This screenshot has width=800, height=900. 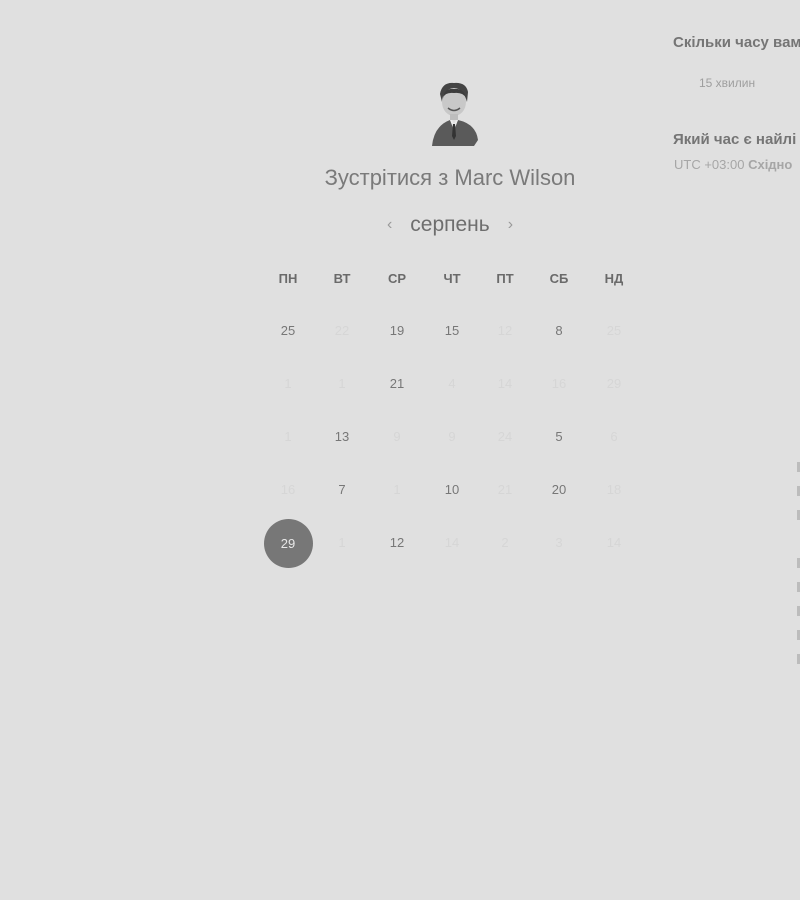 What do you see at coordinates (559, 278) in the screenshot?
I see `weekday-header: СБ` at bounding box center [559, 278].